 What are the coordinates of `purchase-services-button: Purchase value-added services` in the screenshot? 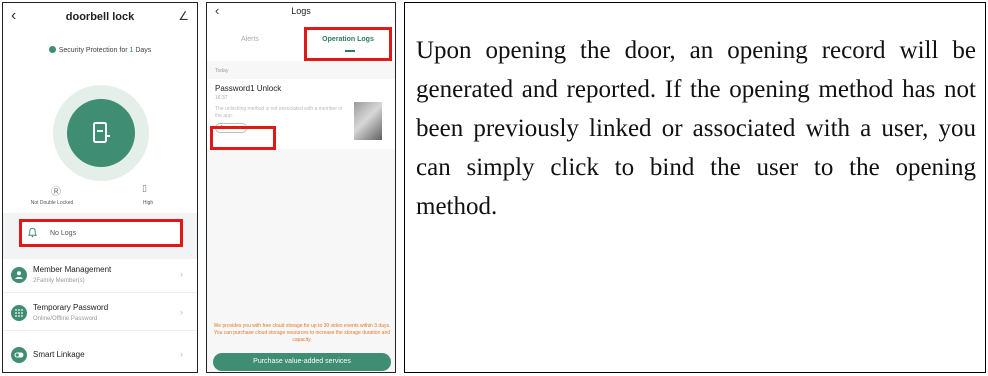 It's located at (302, 362).